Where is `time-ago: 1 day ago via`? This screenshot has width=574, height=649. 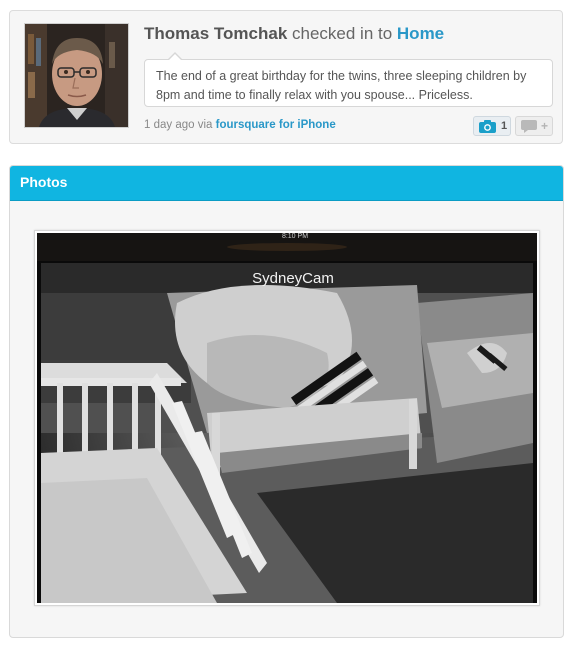 time-ago: 1 day ago via is located at coordinates (180, 125).